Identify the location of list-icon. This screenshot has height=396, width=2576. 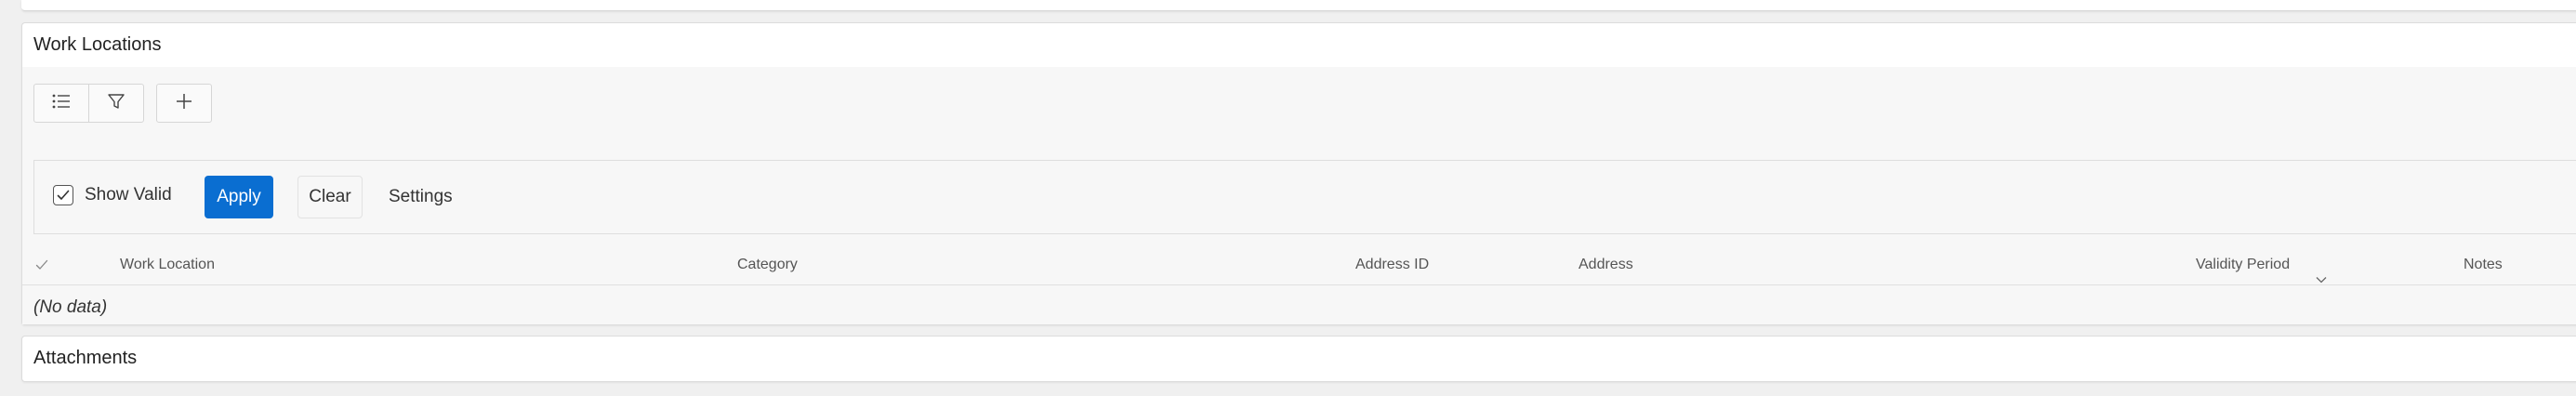
(61, 103).